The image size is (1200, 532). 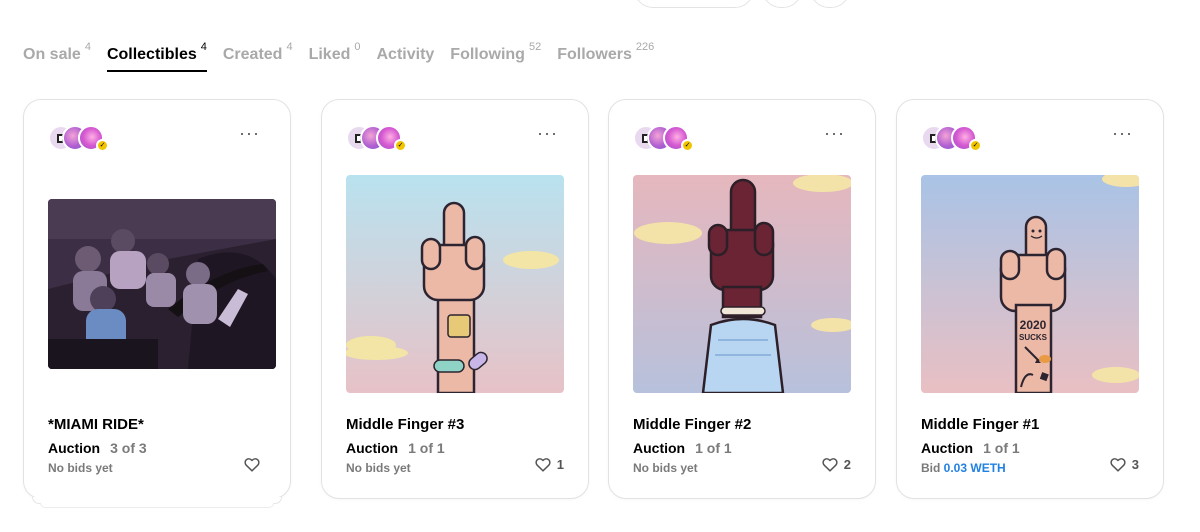 What do you see at coordinates (487, 54) in the screenshot?
I see `tab-label: Following` at bounding box center [487, 54].